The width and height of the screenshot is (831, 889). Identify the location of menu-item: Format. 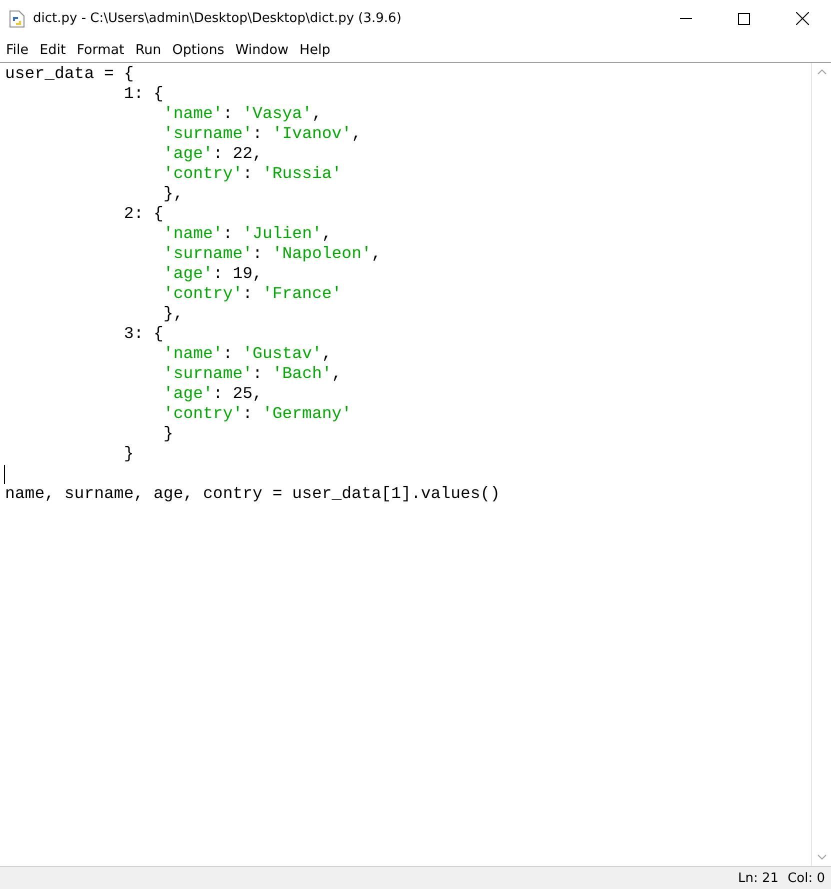
(100, 50).